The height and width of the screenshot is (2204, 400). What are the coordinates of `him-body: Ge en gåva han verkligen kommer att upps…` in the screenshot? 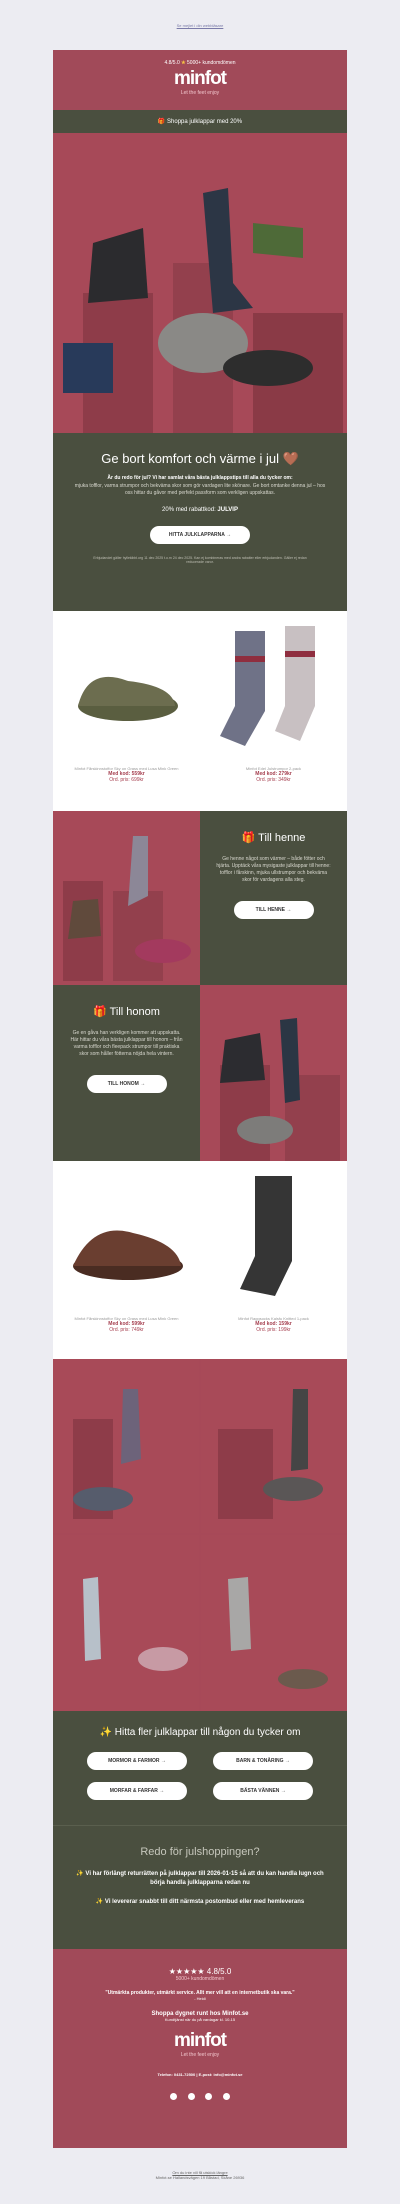 It's located at (126, 1043).